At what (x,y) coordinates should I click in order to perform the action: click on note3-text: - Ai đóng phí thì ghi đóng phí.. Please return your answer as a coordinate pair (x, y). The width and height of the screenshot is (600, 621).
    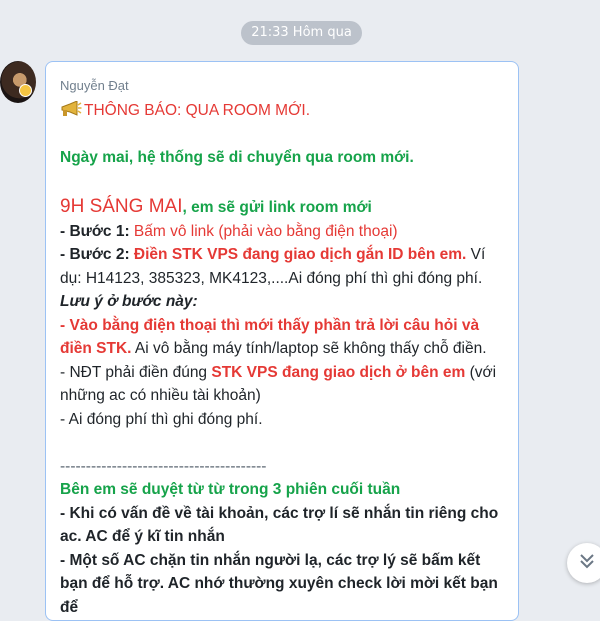
    Looking at the image, I should click on (161, 419).